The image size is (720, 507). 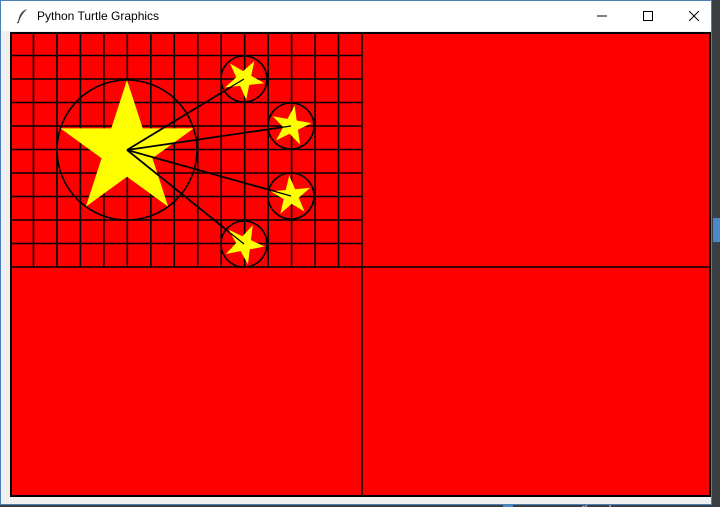 I want to click on maximize-icon, so click(x=648, y=16).